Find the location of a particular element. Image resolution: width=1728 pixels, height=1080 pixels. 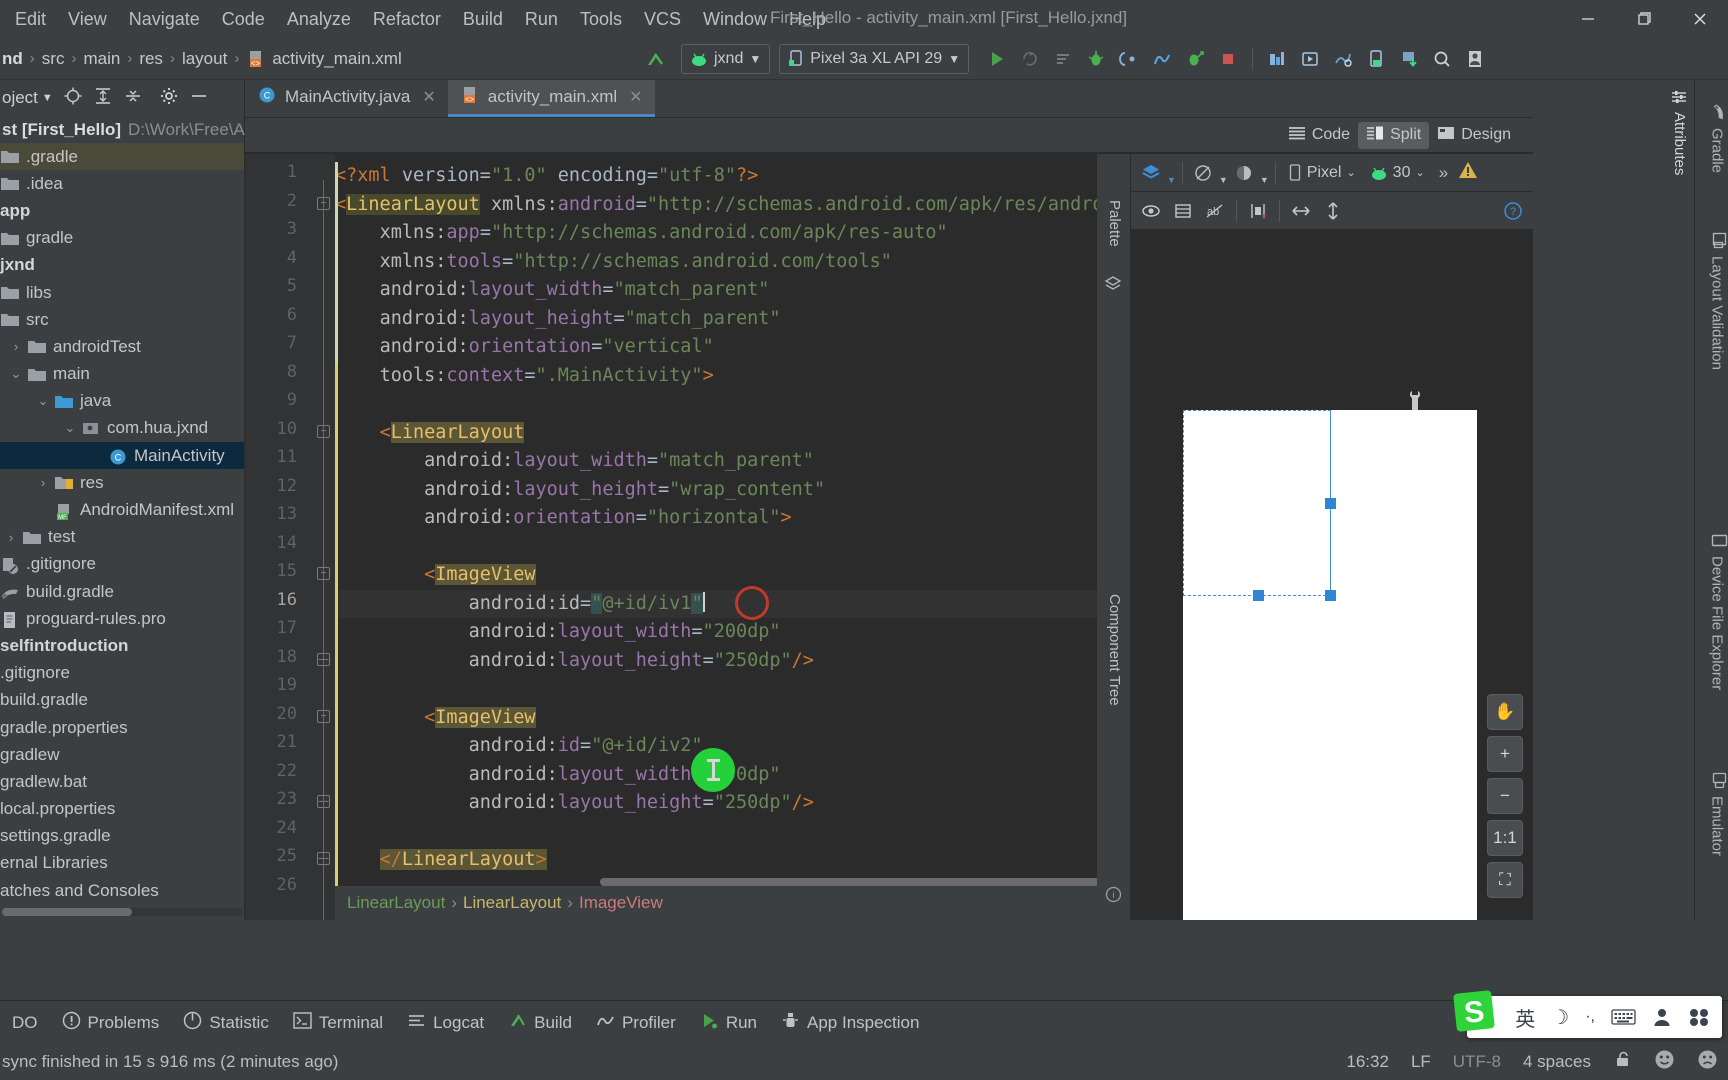

tree-item: › res is located at coordinates (122, 482).